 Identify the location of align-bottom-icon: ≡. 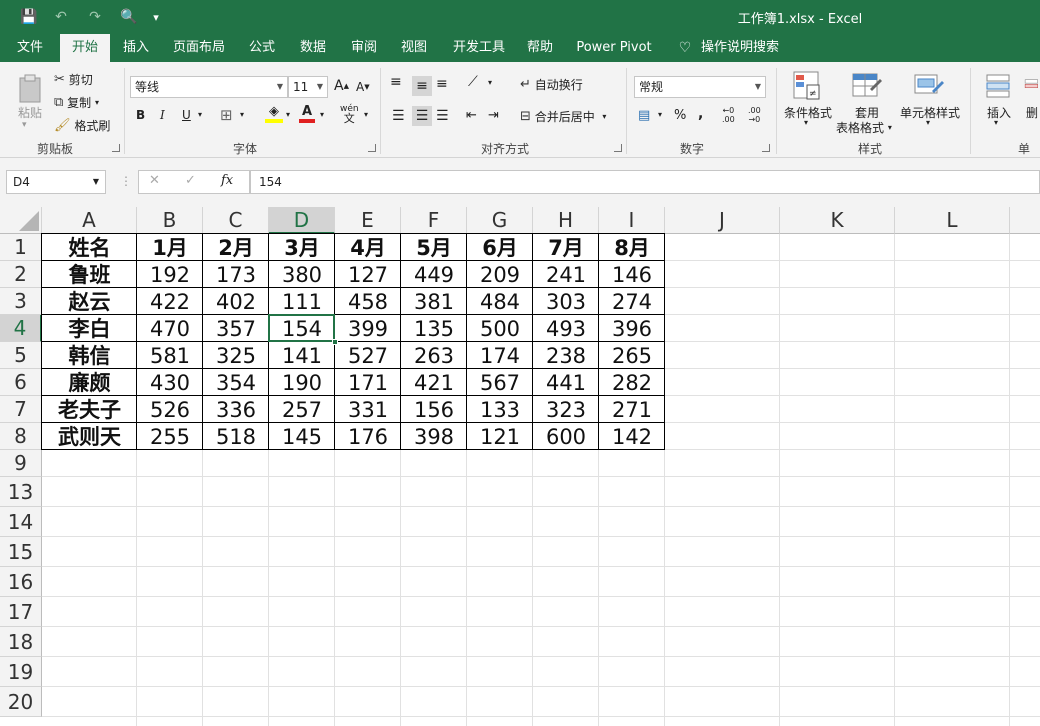
(442, 84).